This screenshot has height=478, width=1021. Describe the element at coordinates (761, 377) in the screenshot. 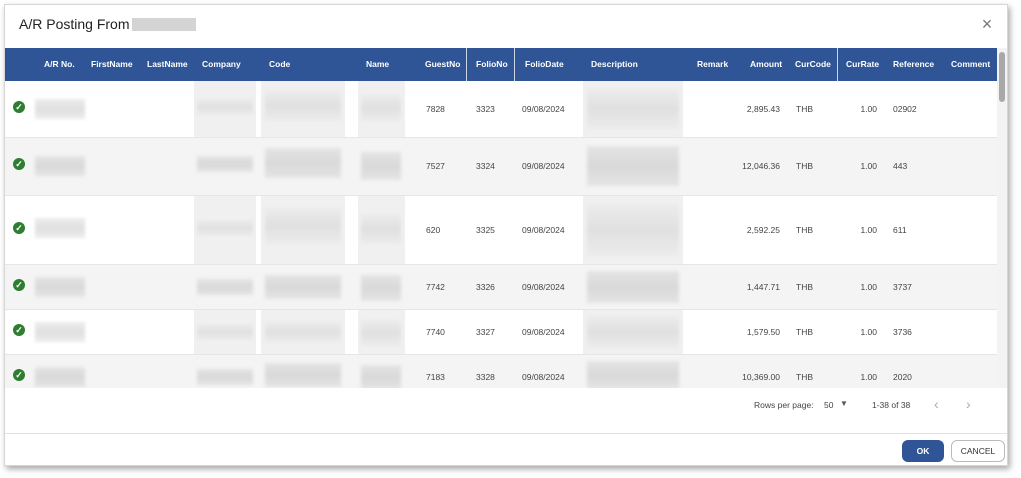

I see `amount-cell: 10,369.00` at that location.